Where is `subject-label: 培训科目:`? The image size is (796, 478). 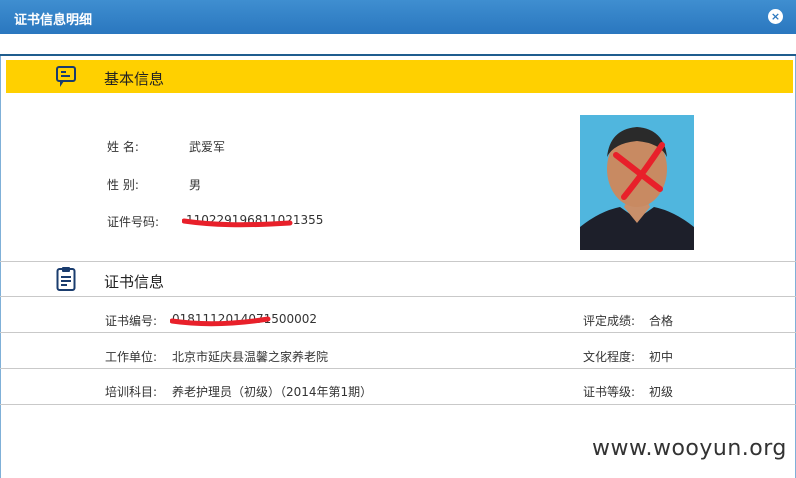
subject-label: 培训科目: is located at coordinates (131, 392).